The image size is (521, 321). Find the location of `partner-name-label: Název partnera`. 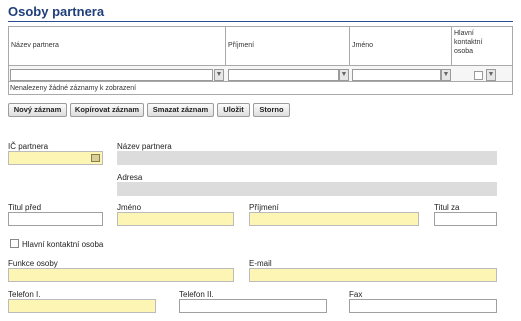

partner-name-label: Název partnera is located at coordinates (144, 146).